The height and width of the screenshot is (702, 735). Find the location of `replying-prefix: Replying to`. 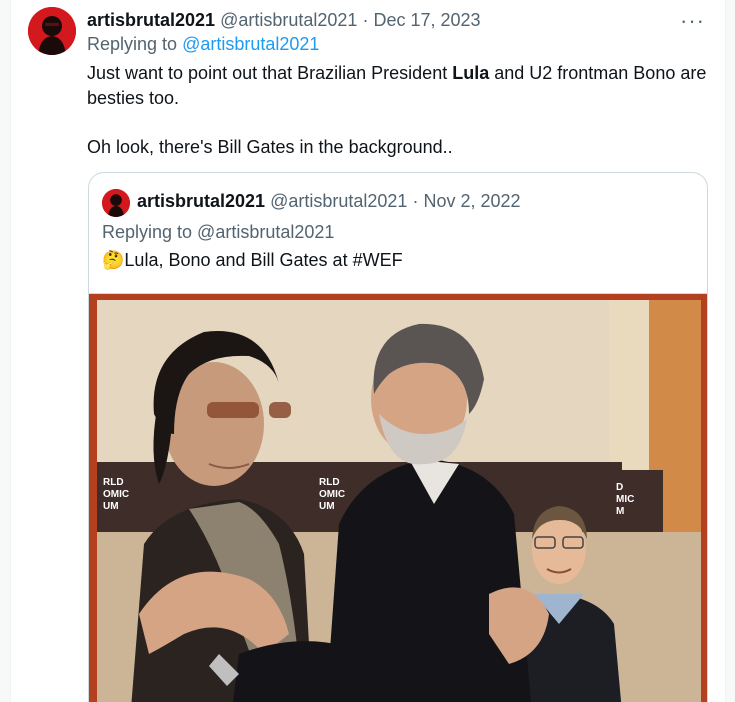

replying-prefix: Replying to is located at coordinates (132, 44).